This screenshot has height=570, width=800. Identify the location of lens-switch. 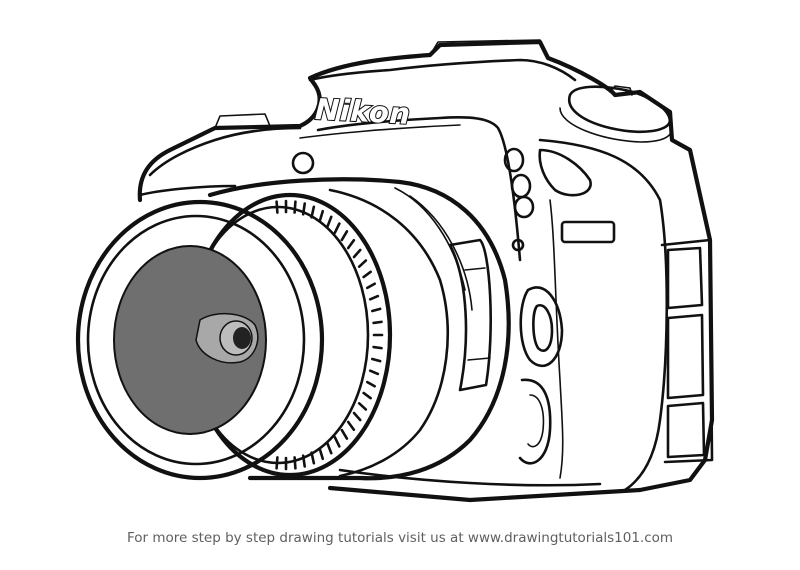
(470, 315).